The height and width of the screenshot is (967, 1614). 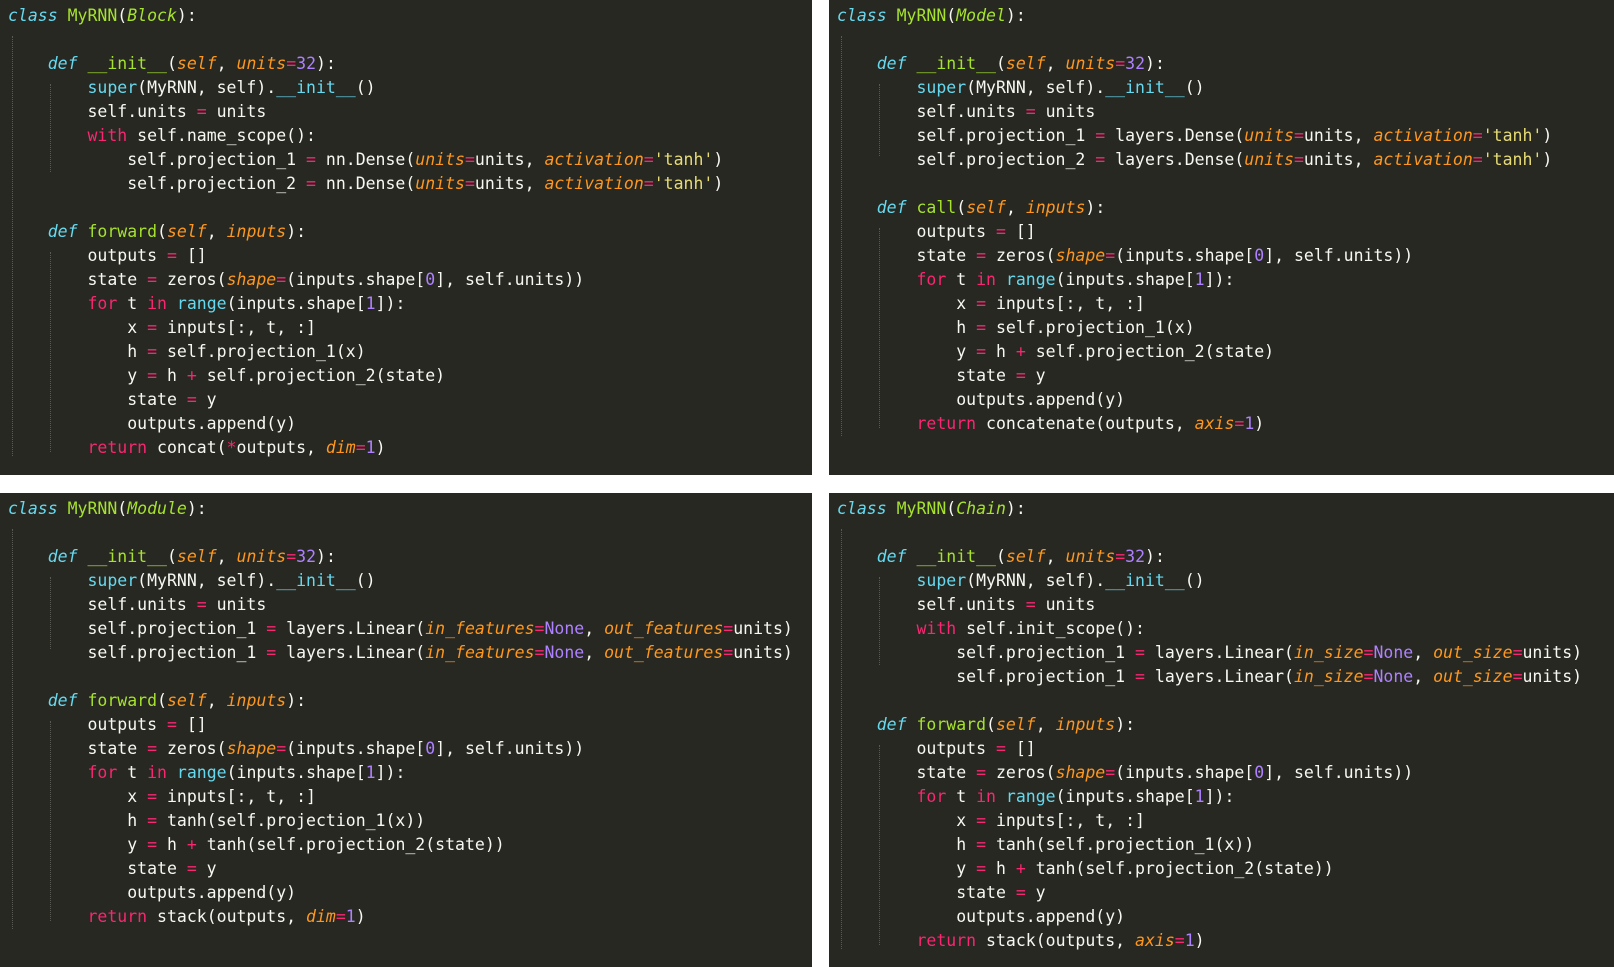 What do you see at coordinates (33, 15) in the screenshot?
I see `code-token: class` at bounding box center [33, 15].